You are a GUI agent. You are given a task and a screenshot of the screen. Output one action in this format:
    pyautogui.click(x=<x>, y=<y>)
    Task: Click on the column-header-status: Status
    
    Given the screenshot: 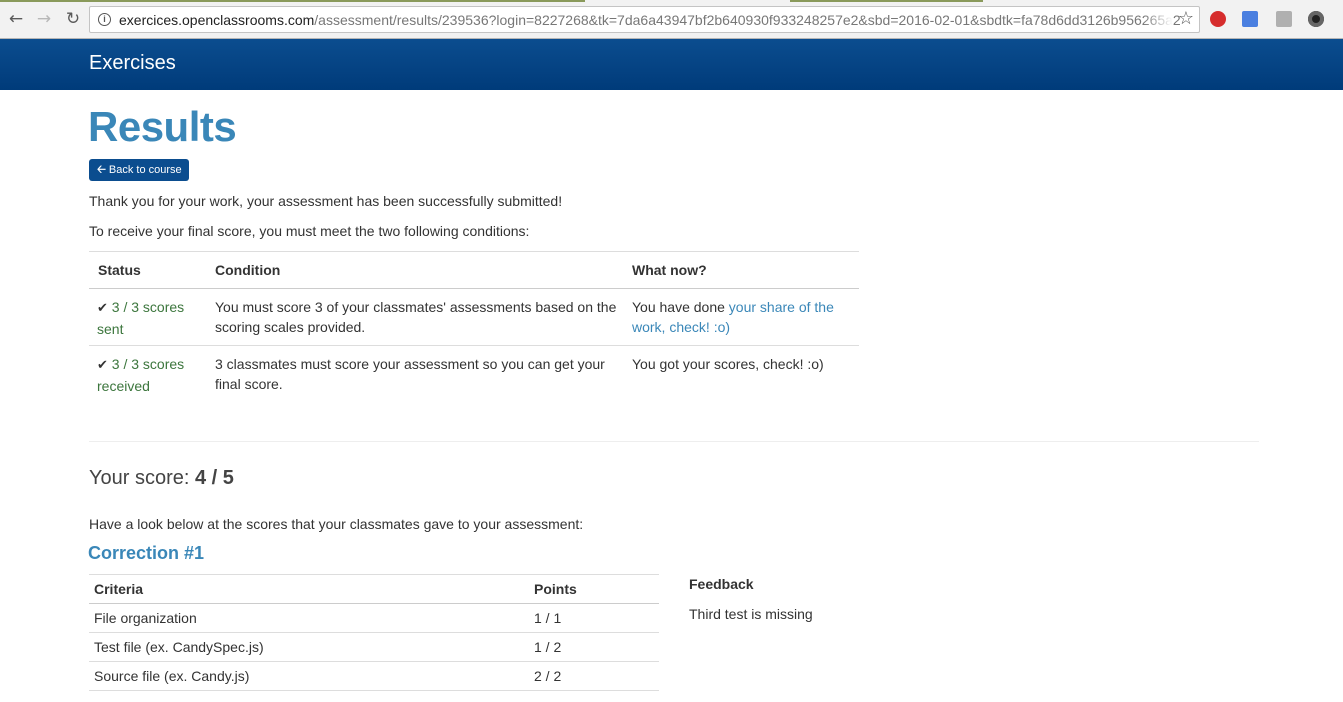 What is the action you would take?
    pyautogui.click(x=119, y=270)
    